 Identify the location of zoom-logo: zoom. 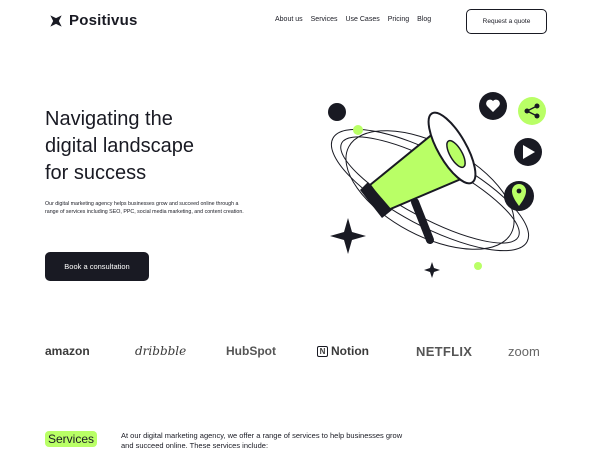
(524, 351).